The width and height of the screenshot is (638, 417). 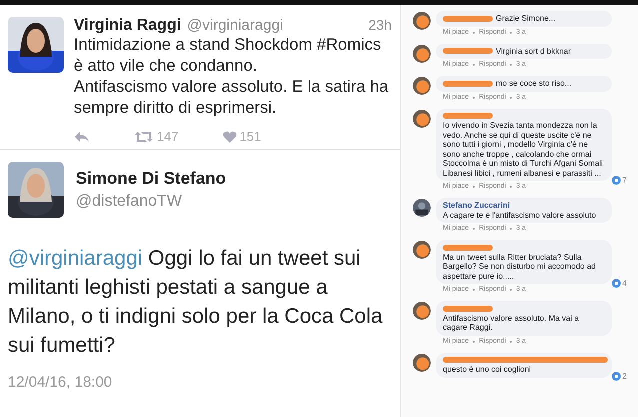 I want to click on author-name: Virginia Raggi, so click(x=128, y=26).